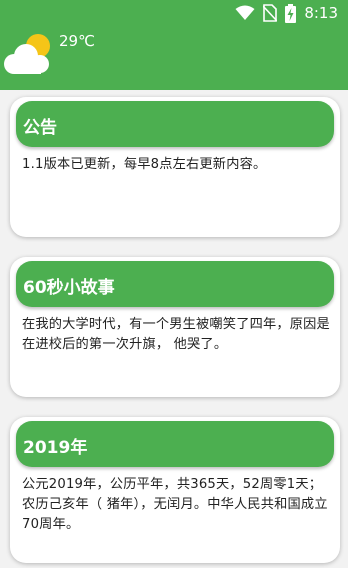 The height and width of the screenshot is (568, 348). Describe the element at coordinates (55, 448) in the screenshot. I see `card-title: 2019年` at that location.